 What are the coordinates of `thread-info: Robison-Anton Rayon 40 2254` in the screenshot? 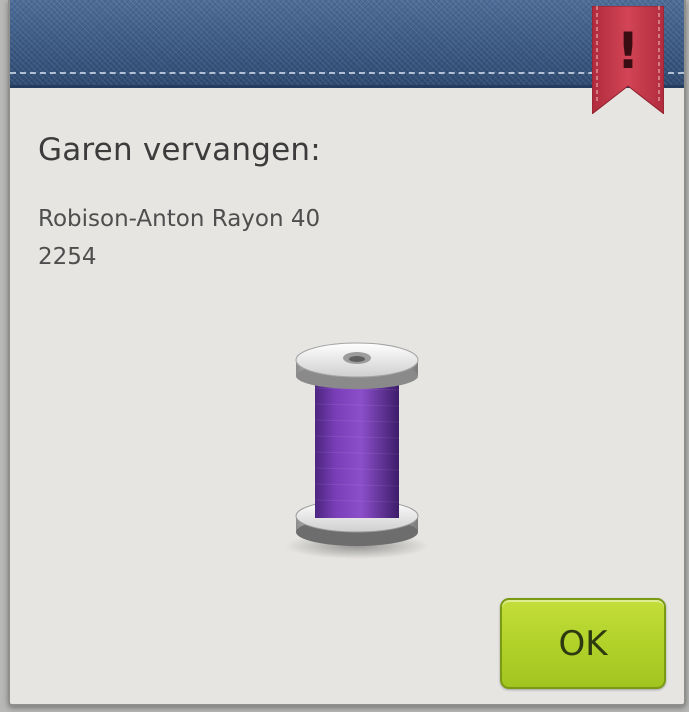 It's located at (179, 238).